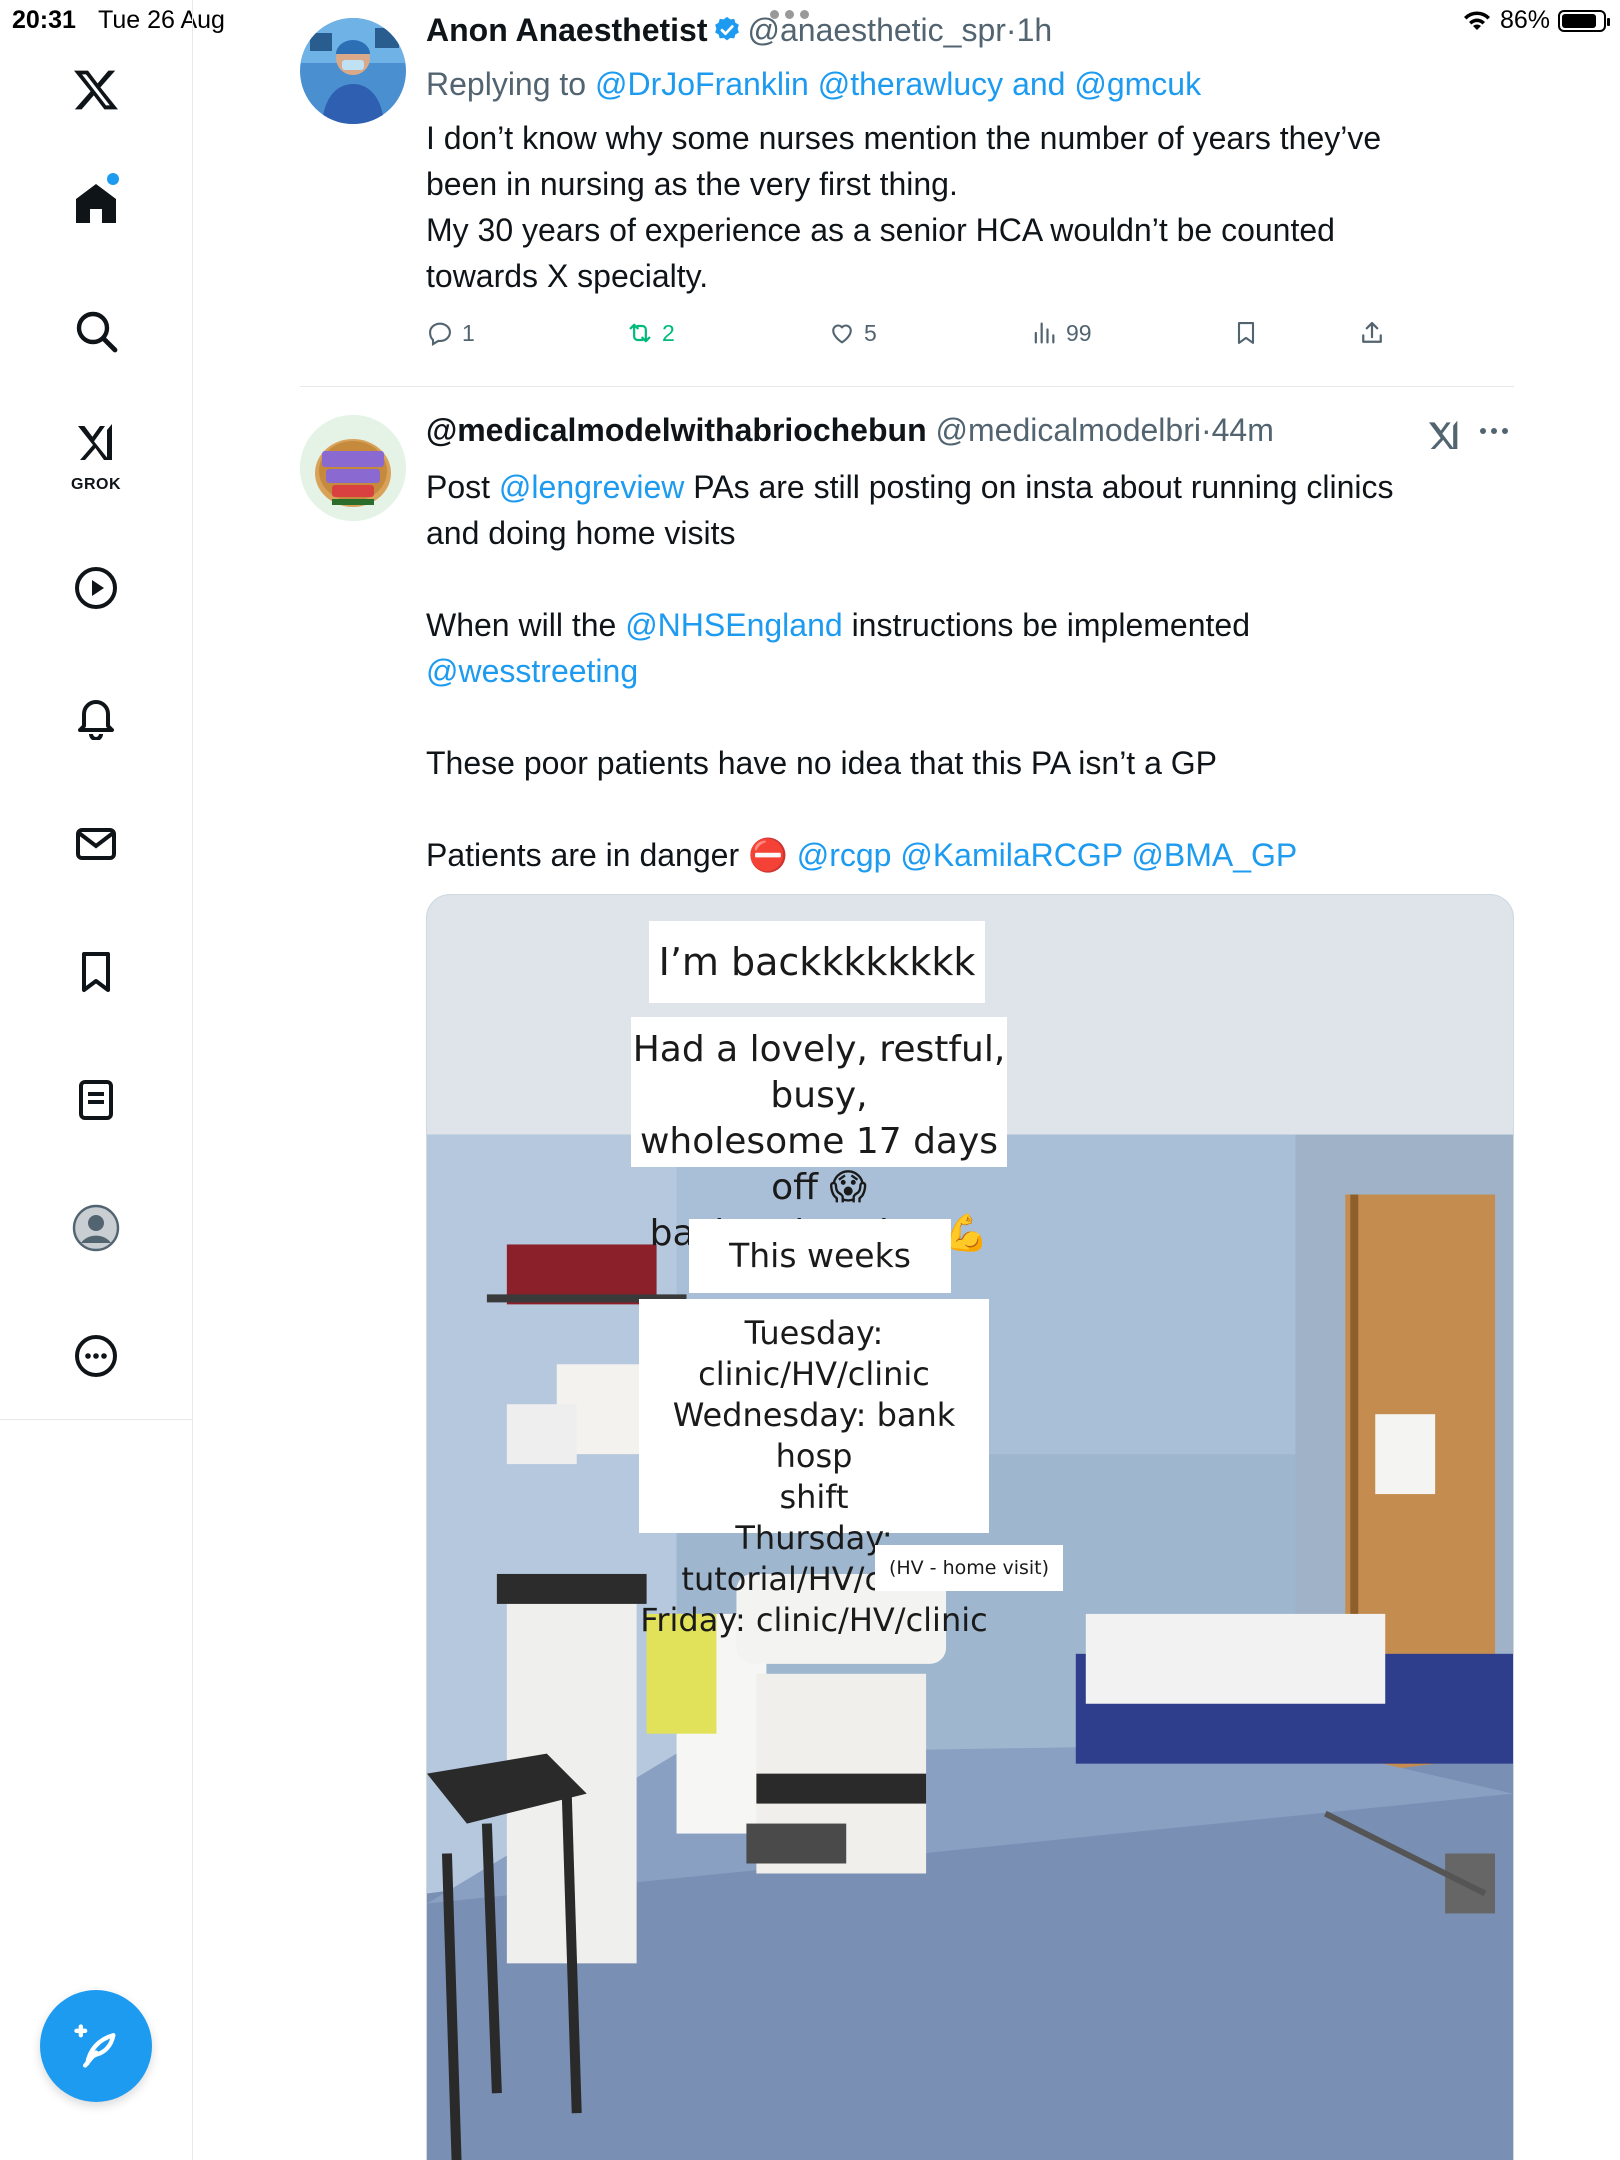  Describe the element at coordinates (1584, 20) in the screenshot. I see `battery-icon` at that location.